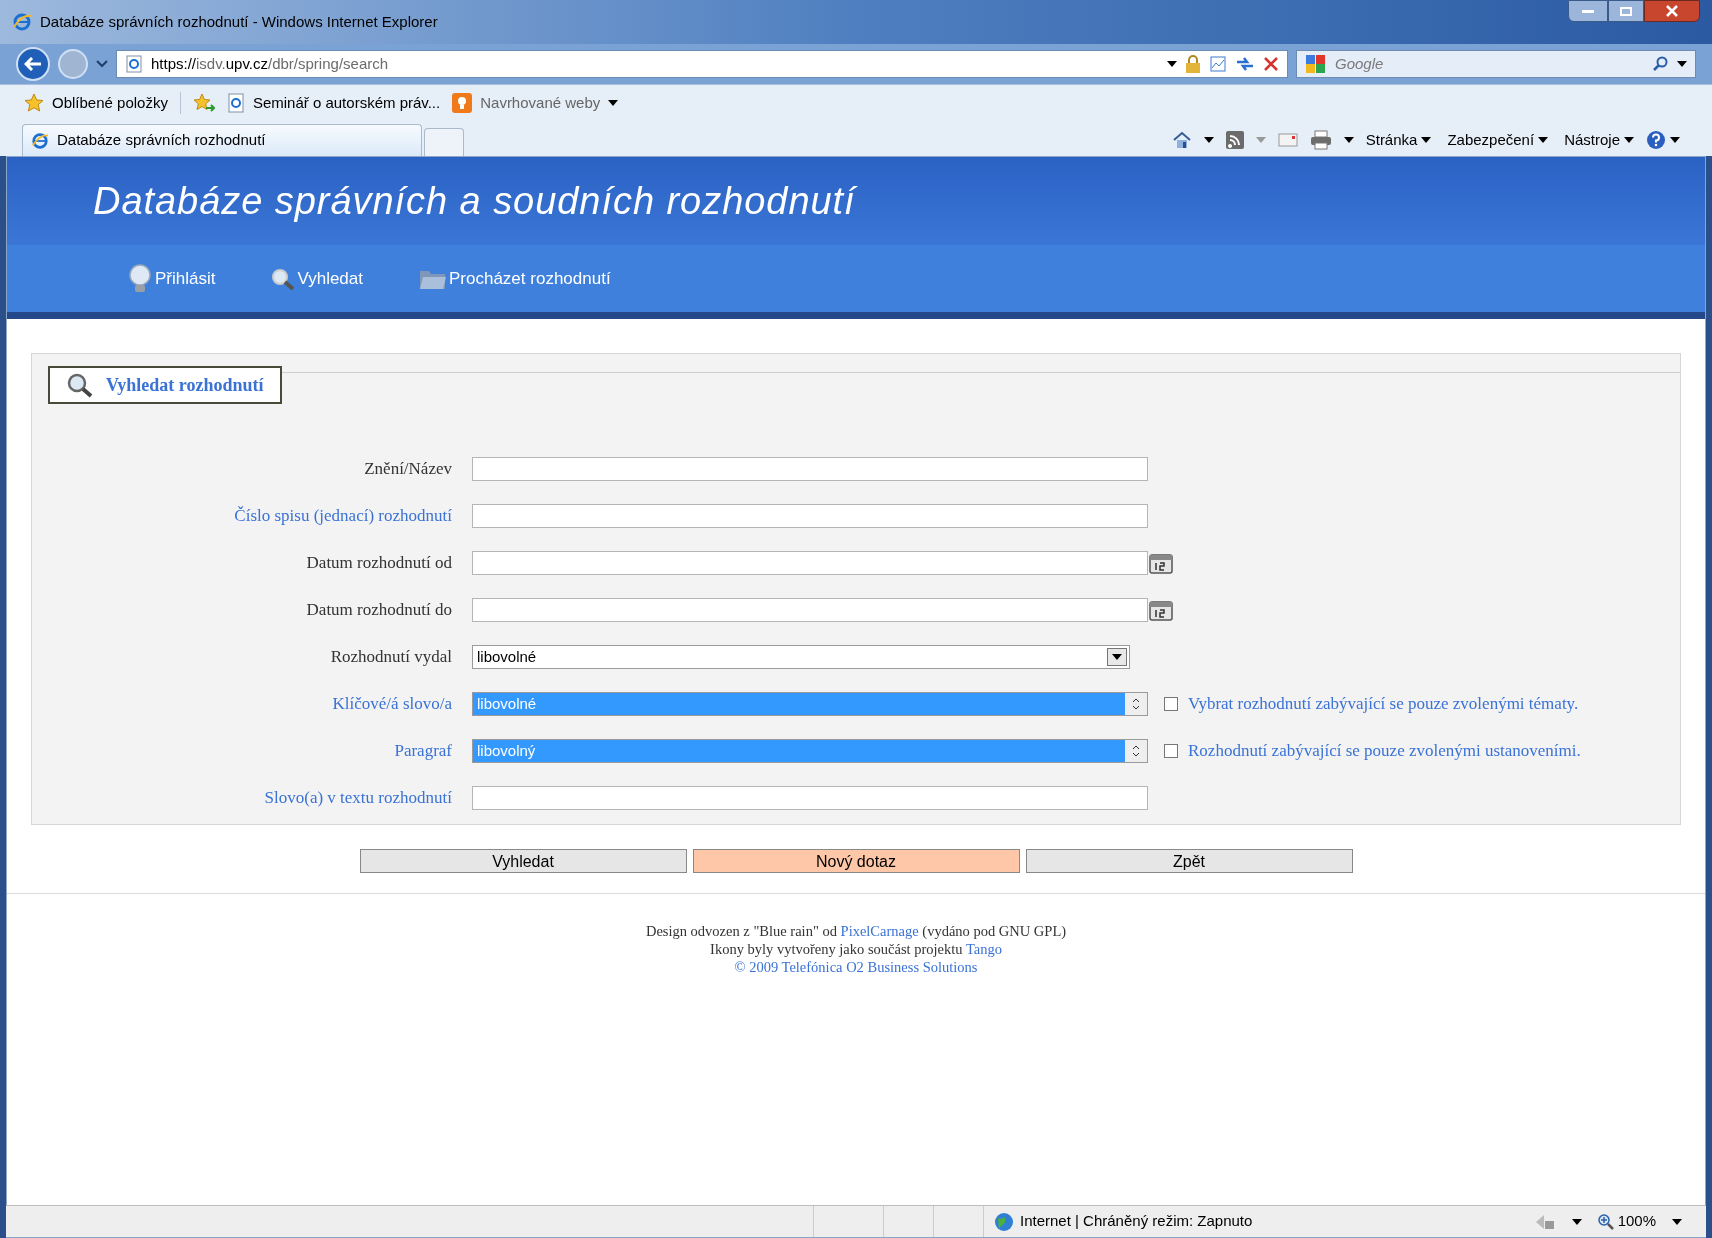 This screenshot has width=1712, height=1238. I want to click on nav-link: Procházet rozhodnutí, so click(515, 278).